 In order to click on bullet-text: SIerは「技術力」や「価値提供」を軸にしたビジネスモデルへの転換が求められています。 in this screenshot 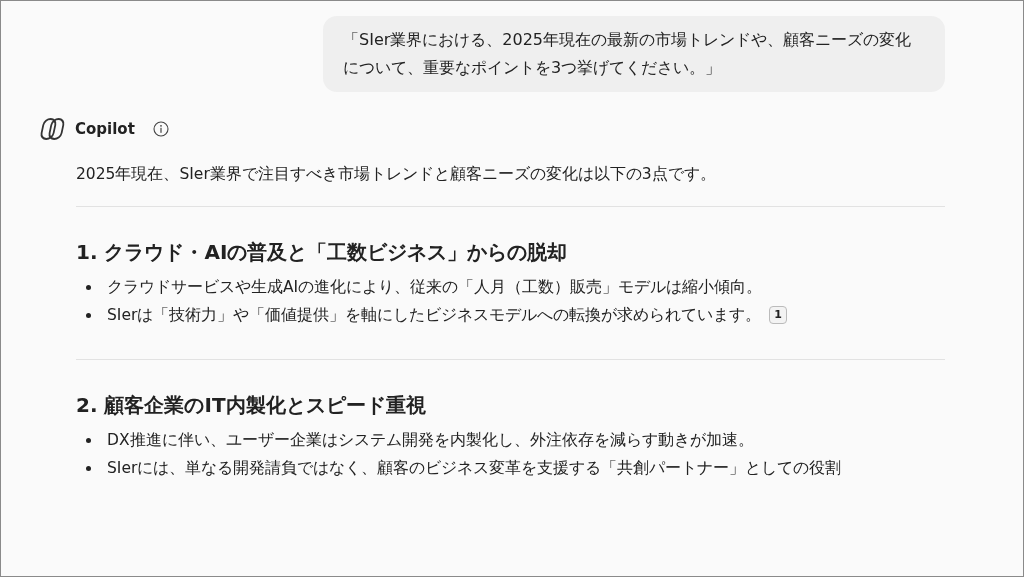, I will do `click(434, 315)`.